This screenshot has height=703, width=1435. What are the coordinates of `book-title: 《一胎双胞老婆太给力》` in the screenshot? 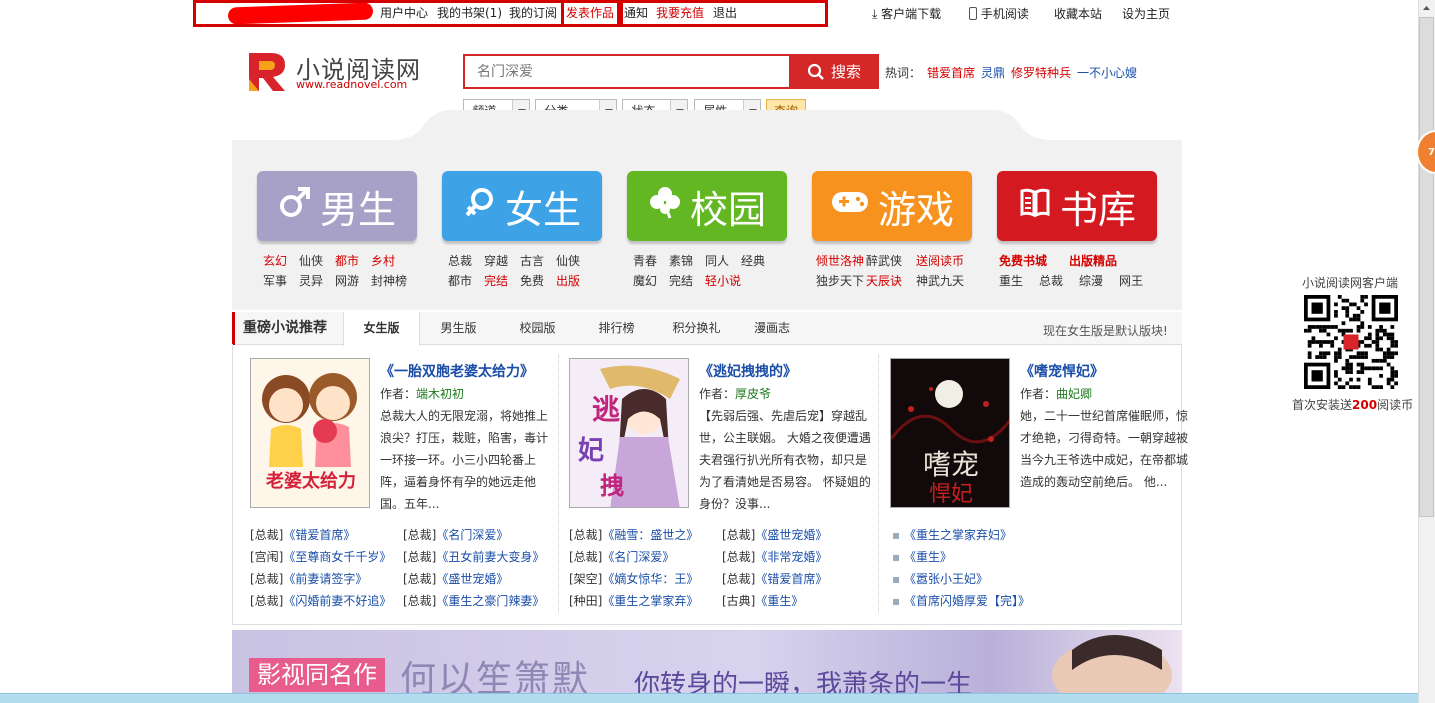 It's located at (457, 371).